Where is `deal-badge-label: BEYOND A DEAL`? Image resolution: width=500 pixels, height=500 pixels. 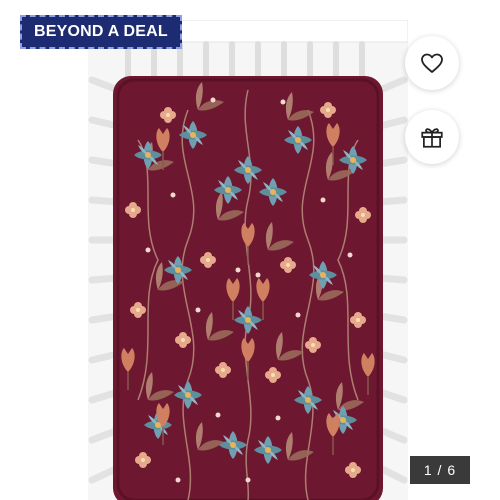
deal-badge-label: BEYOND A DEAL is located at coordinates (101, 31).